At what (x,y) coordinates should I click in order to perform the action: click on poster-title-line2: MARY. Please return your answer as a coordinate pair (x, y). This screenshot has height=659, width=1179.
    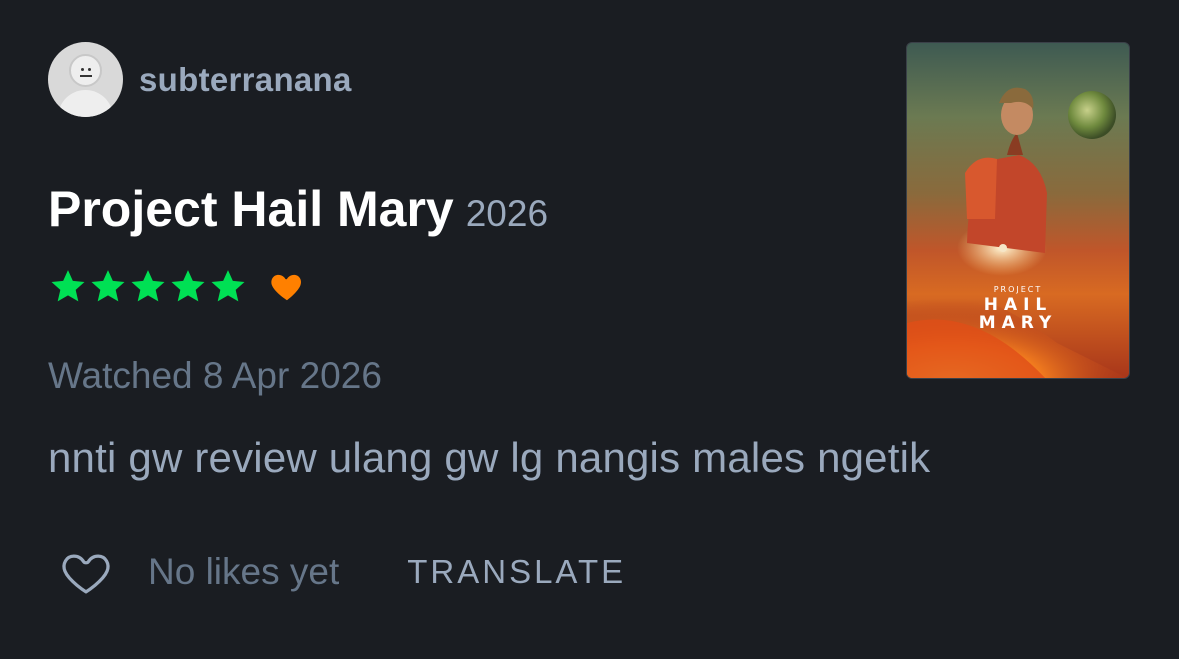
    Looking at the image, I should click on (1018, 323).